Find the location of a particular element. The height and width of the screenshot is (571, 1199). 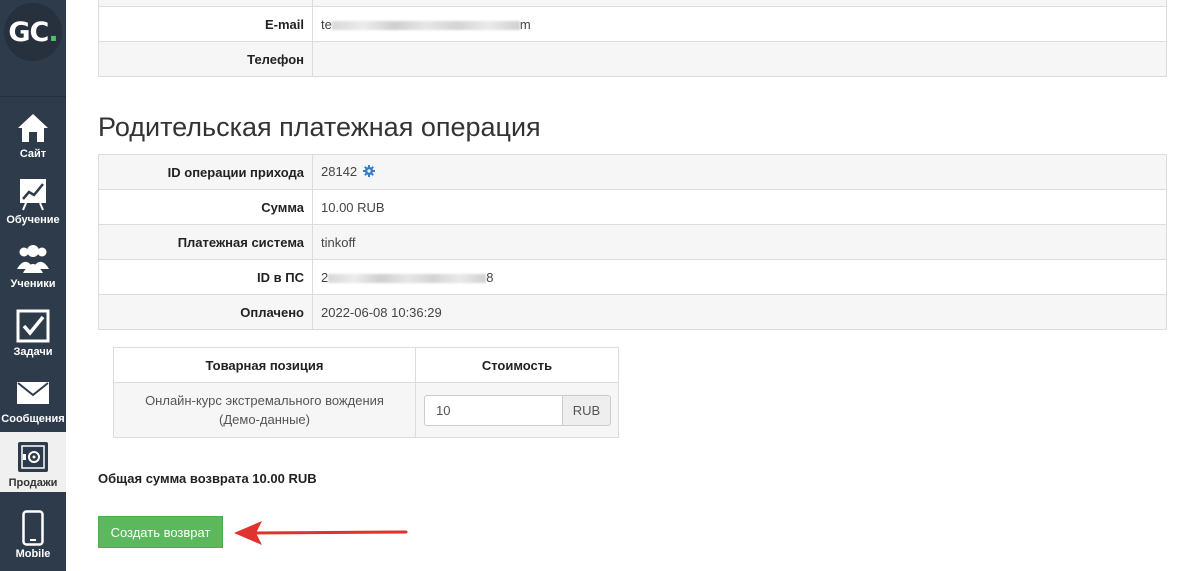

safe-icon is located at coordinates (33, 457).